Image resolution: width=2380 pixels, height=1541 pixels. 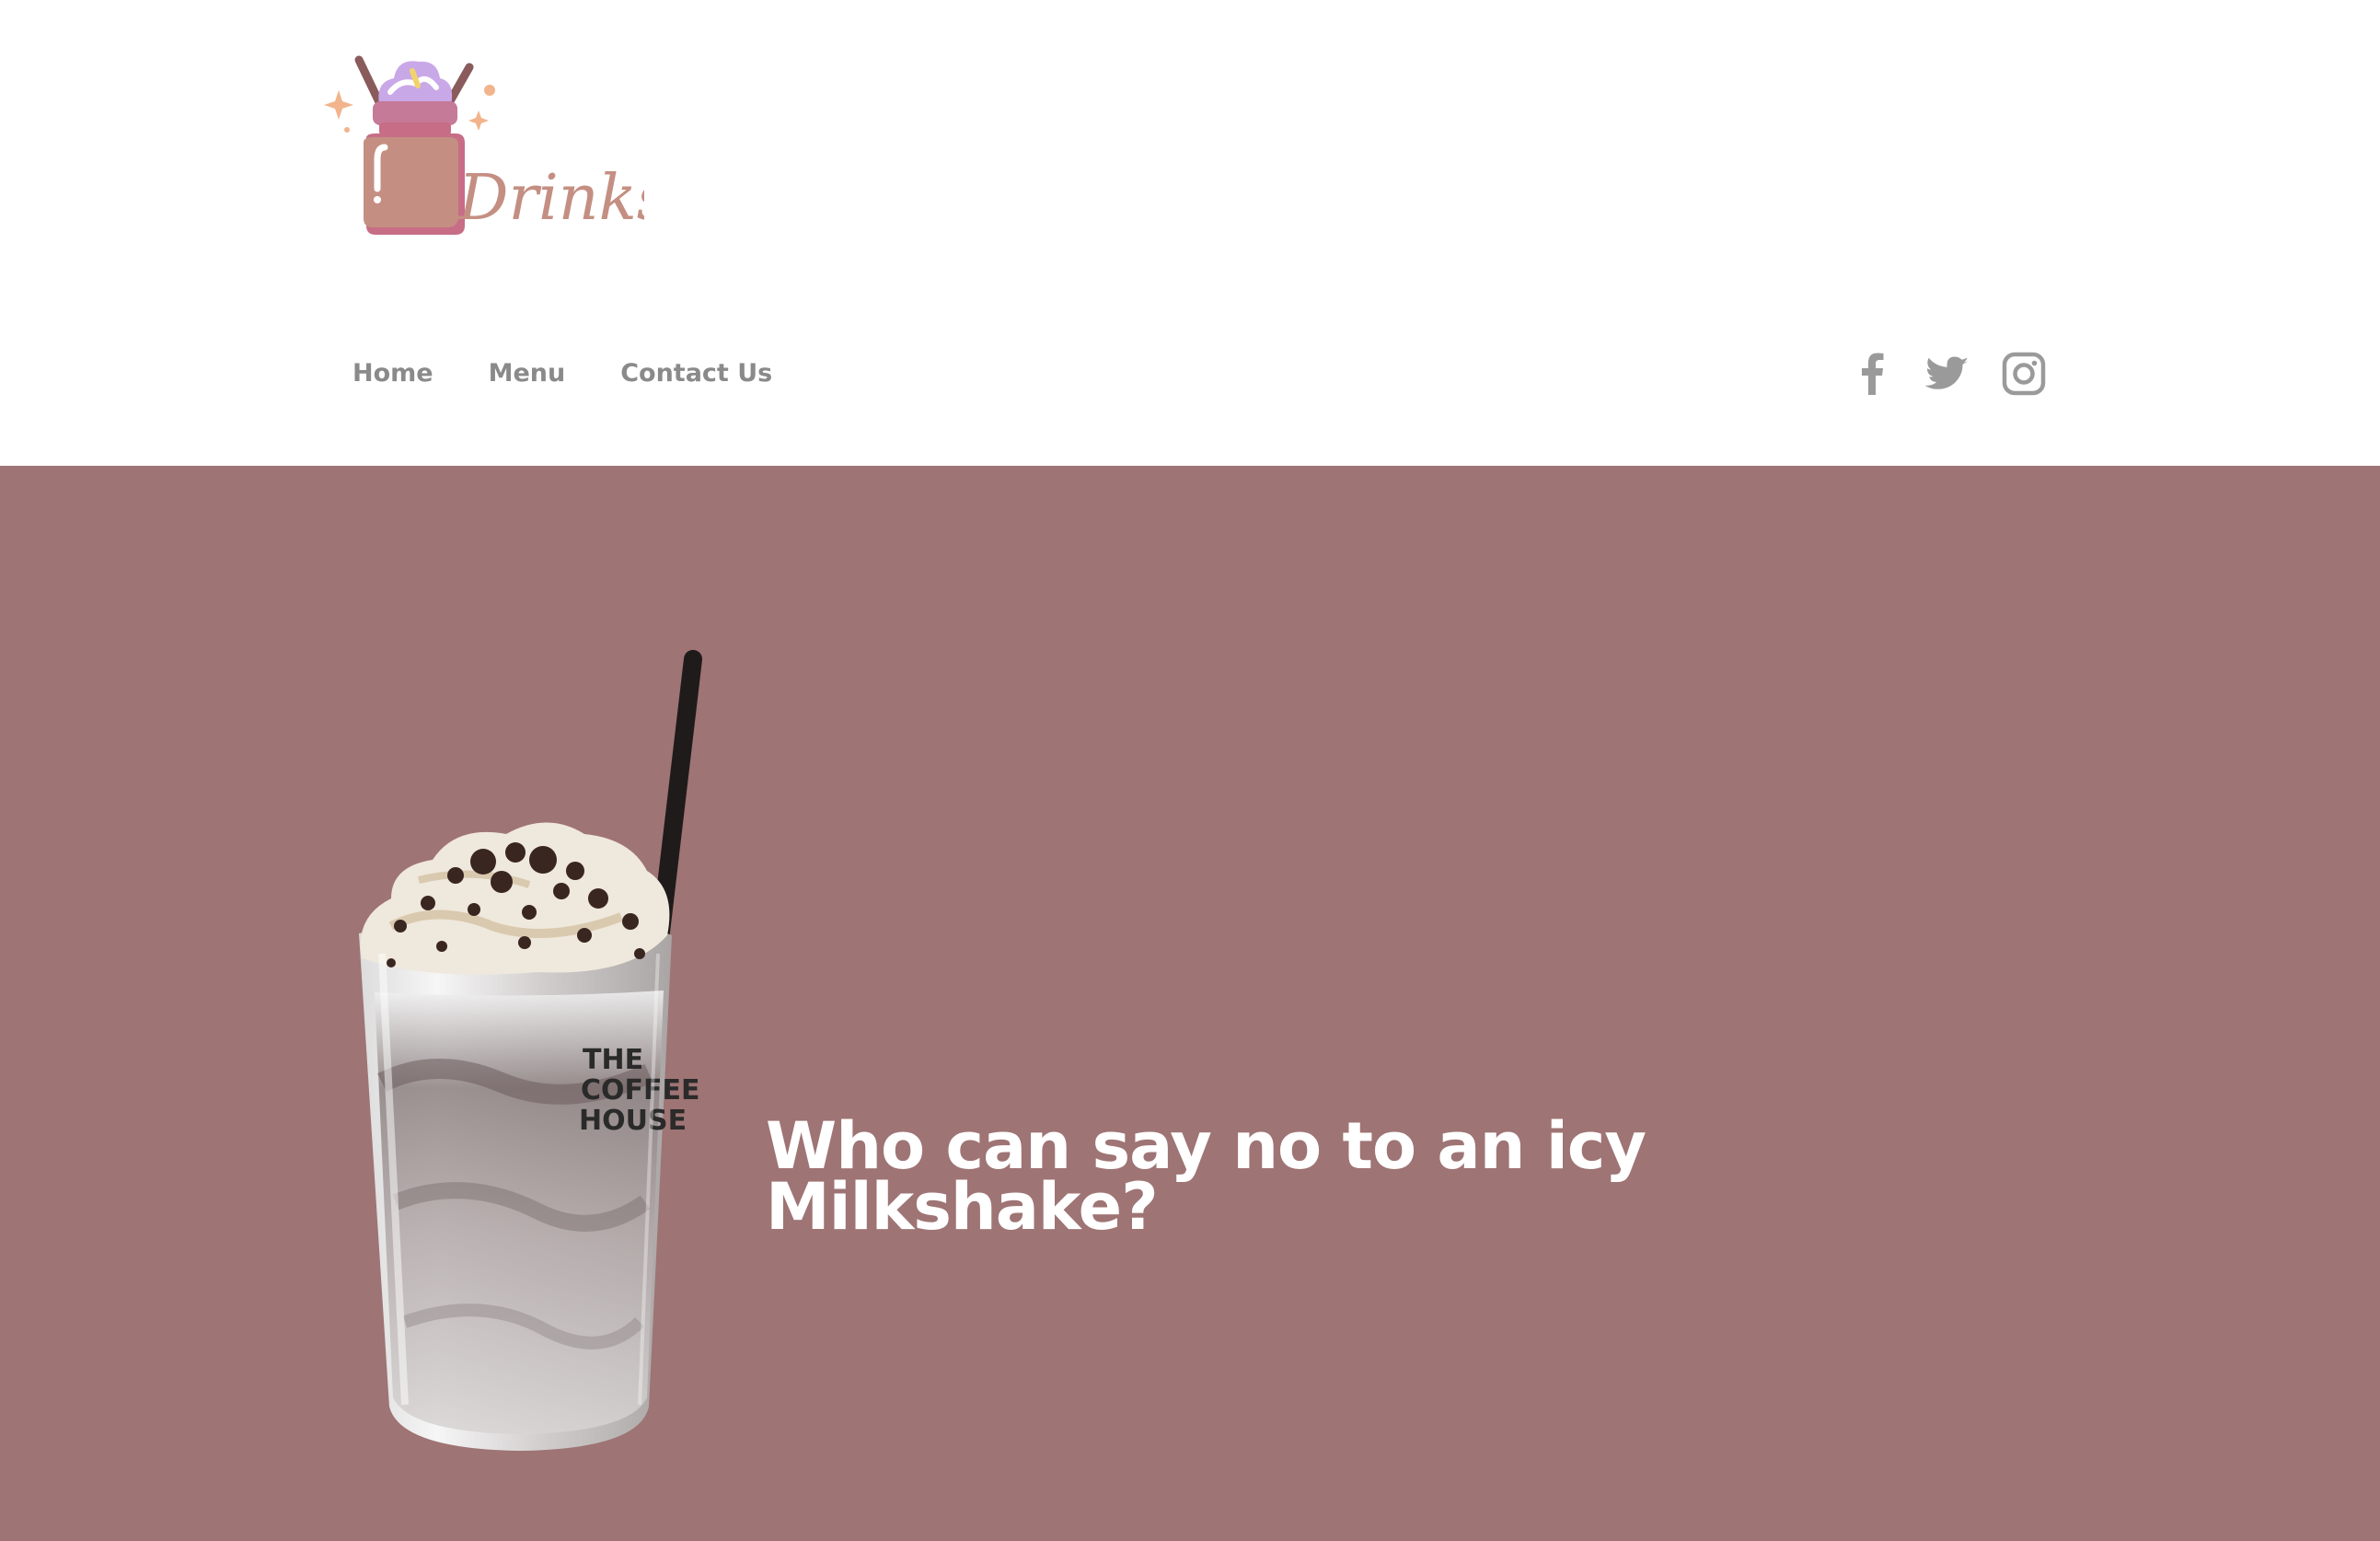 What do you see at coordinates (484, 145) in the screenshot?
I see `drinks-logo: Drinks` at bounding box center [484, 145].